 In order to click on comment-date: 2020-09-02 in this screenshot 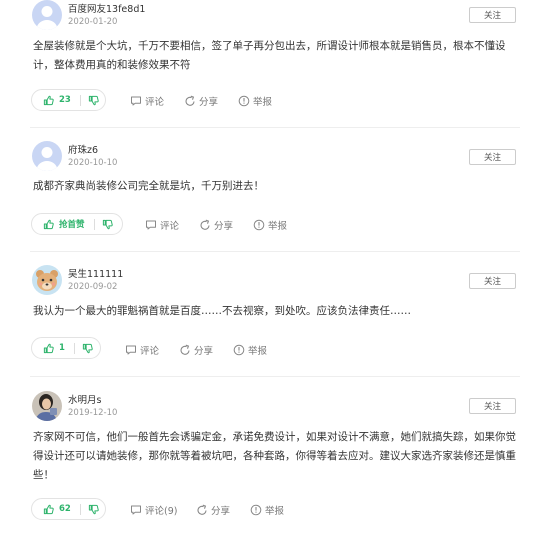, I will do `click(93, 287)`.